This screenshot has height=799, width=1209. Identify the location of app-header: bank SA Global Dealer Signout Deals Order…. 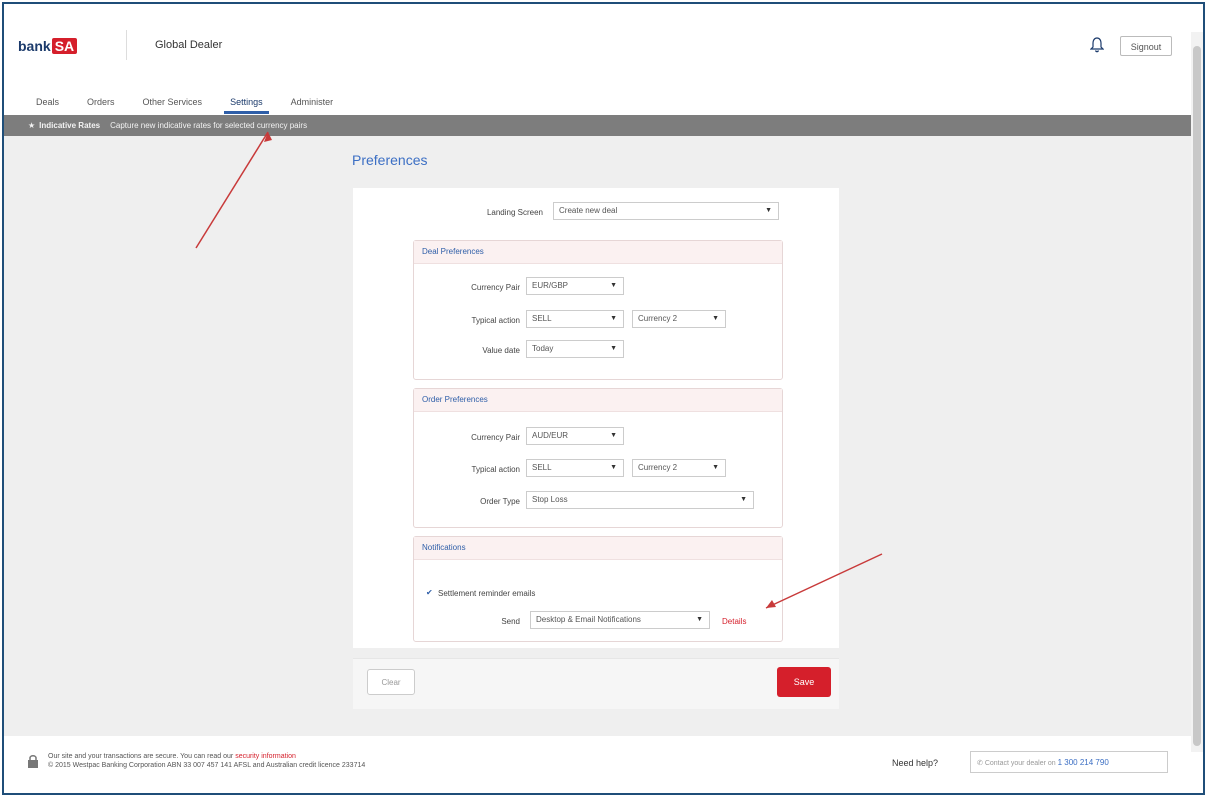
(597, 59).